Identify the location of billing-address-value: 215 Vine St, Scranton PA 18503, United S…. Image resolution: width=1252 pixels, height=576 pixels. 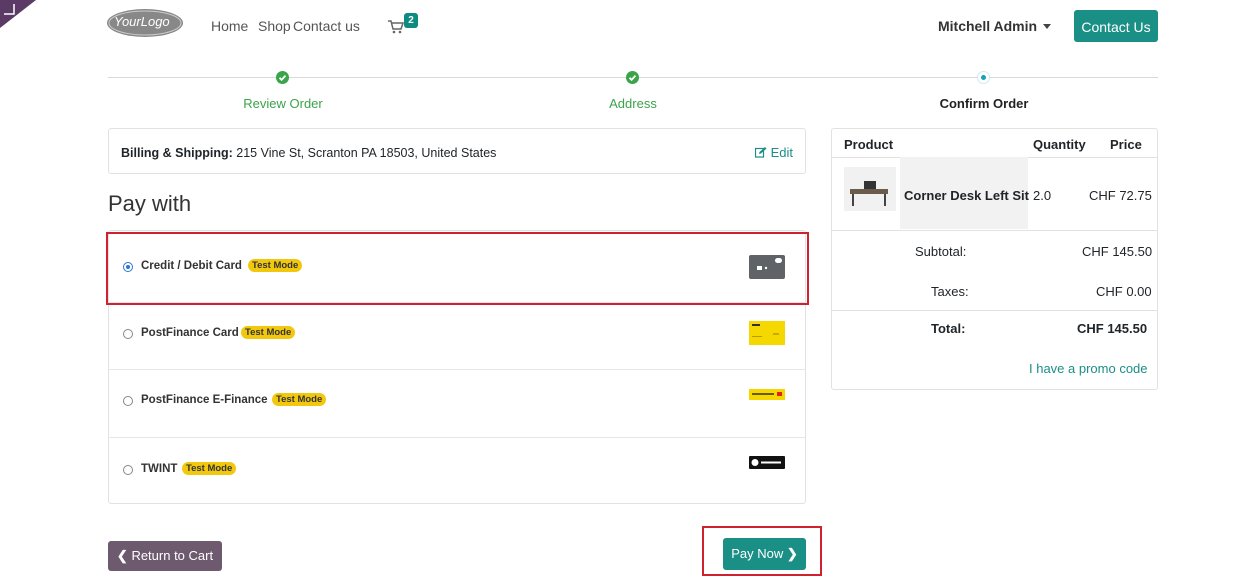
(366, 153).